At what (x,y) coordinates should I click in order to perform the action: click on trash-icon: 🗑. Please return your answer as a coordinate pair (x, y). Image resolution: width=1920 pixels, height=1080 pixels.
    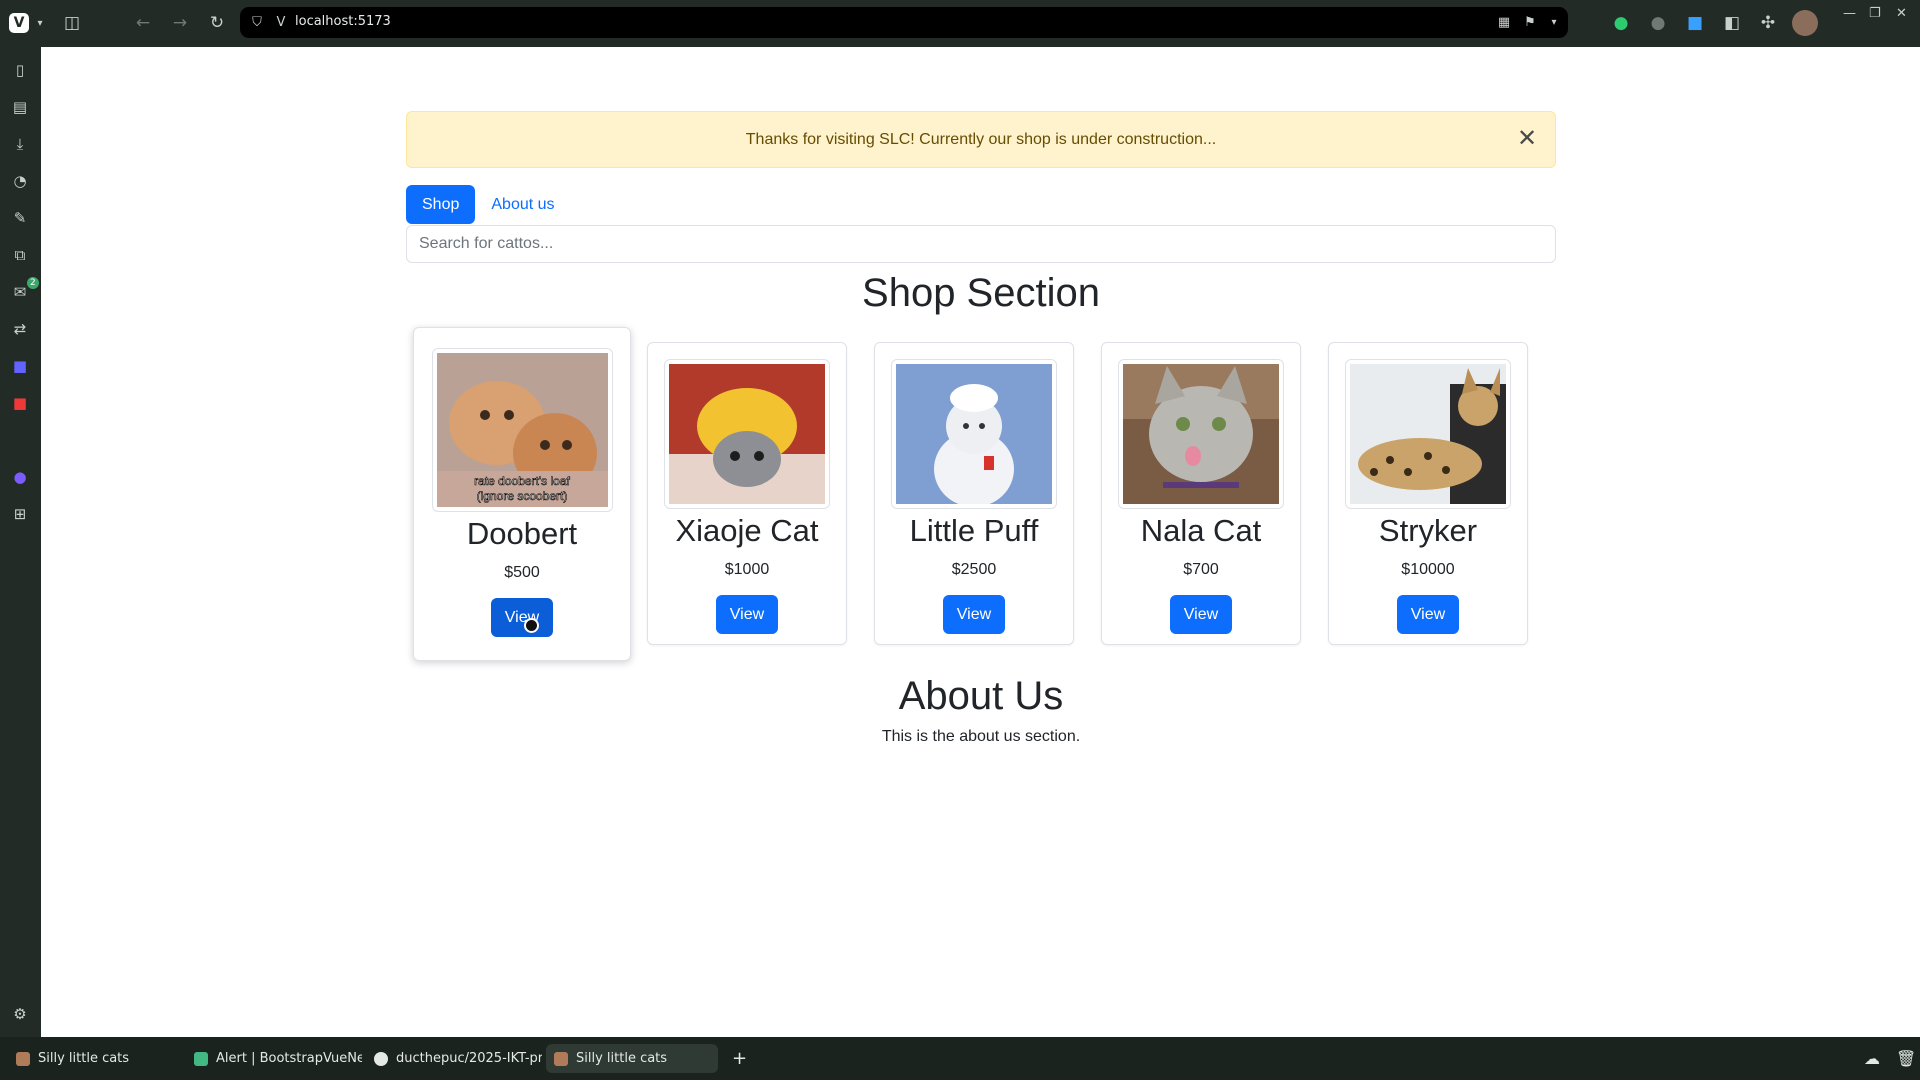
    Looking at the image, I should click on (1904, 1058).